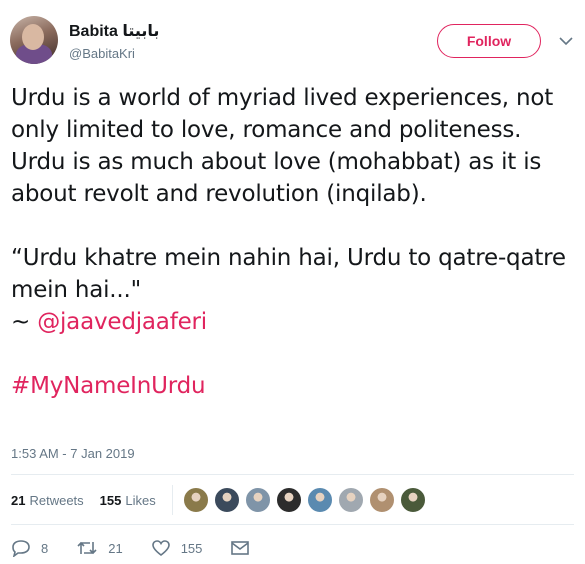 This screenshot has width=585, height=564. I want to click on heart-icon, so click(160, 548).